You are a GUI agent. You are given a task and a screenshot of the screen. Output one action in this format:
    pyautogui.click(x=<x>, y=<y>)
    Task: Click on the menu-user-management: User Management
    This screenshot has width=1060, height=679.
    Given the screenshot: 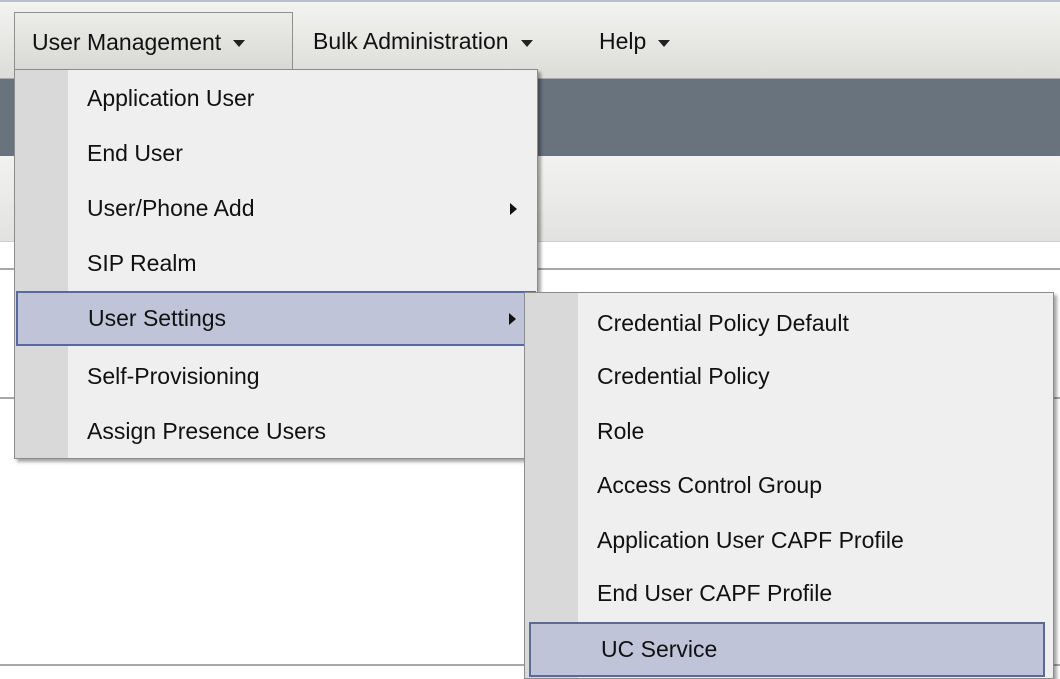 What is the action you would take?
    pyautogui.click(x=153, y=41)
    